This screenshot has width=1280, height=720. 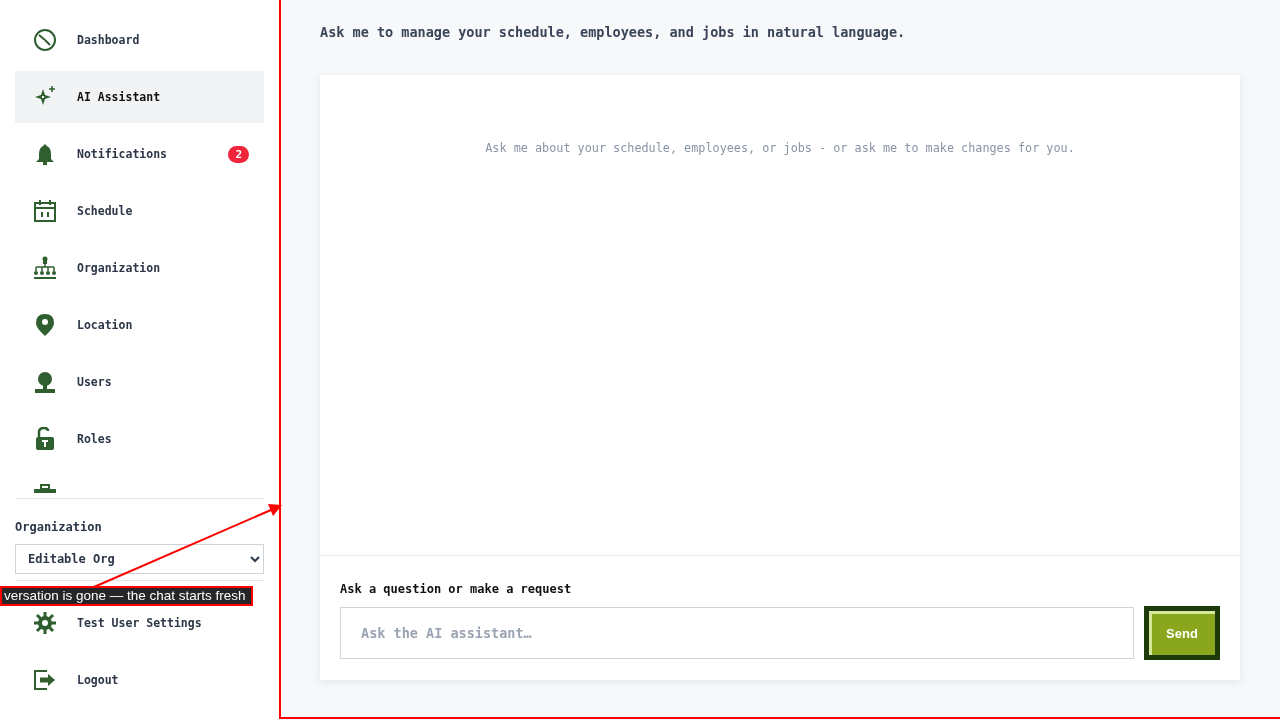 What do you see at coordinates (139, 40) in the screenshot?
I see `nav-item: Dashboard` at bounding box center [139, 40].